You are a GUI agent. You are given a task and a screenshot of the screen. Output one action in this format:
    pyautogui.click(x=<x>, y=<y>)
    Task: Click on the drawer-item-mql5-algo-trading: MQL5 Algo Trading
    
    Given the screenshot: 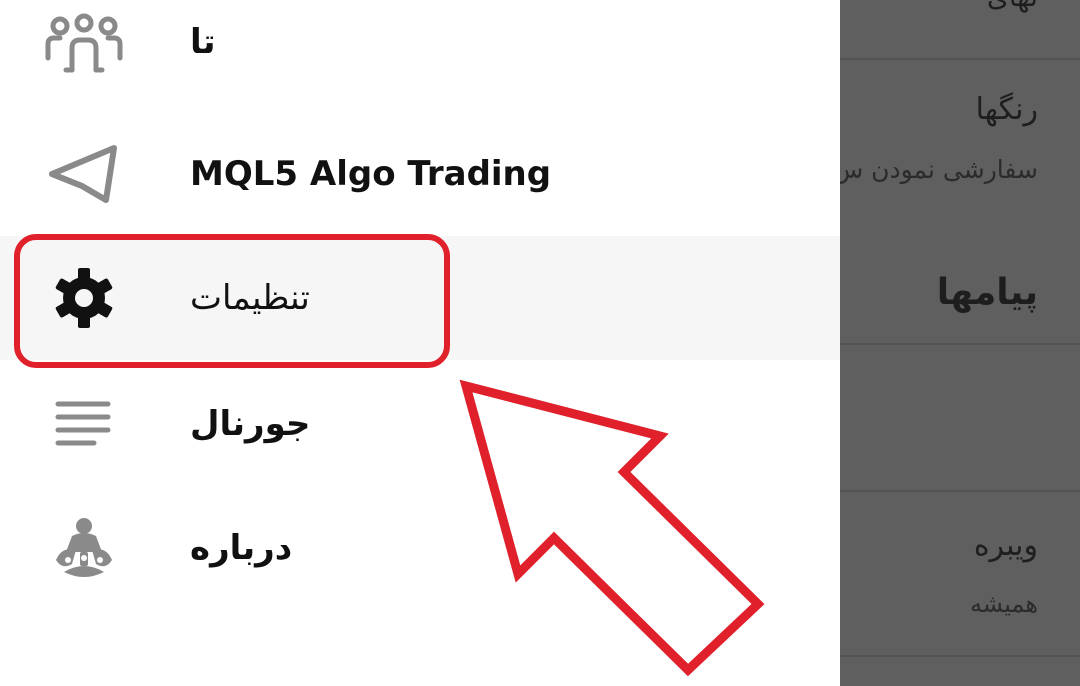 What is the action you would take?
    pyautogui.click(x=420, y=174)
    